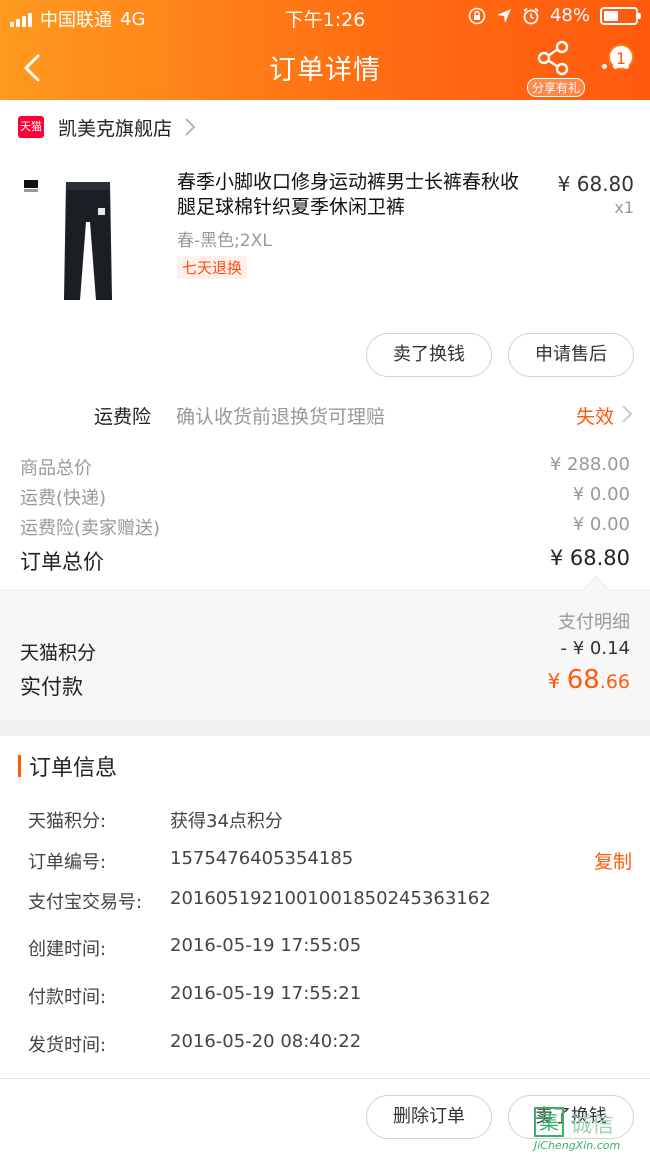 This screenshot has width=650, height=1155. I want to click on lock-rotation-icon, so click(477, 15).